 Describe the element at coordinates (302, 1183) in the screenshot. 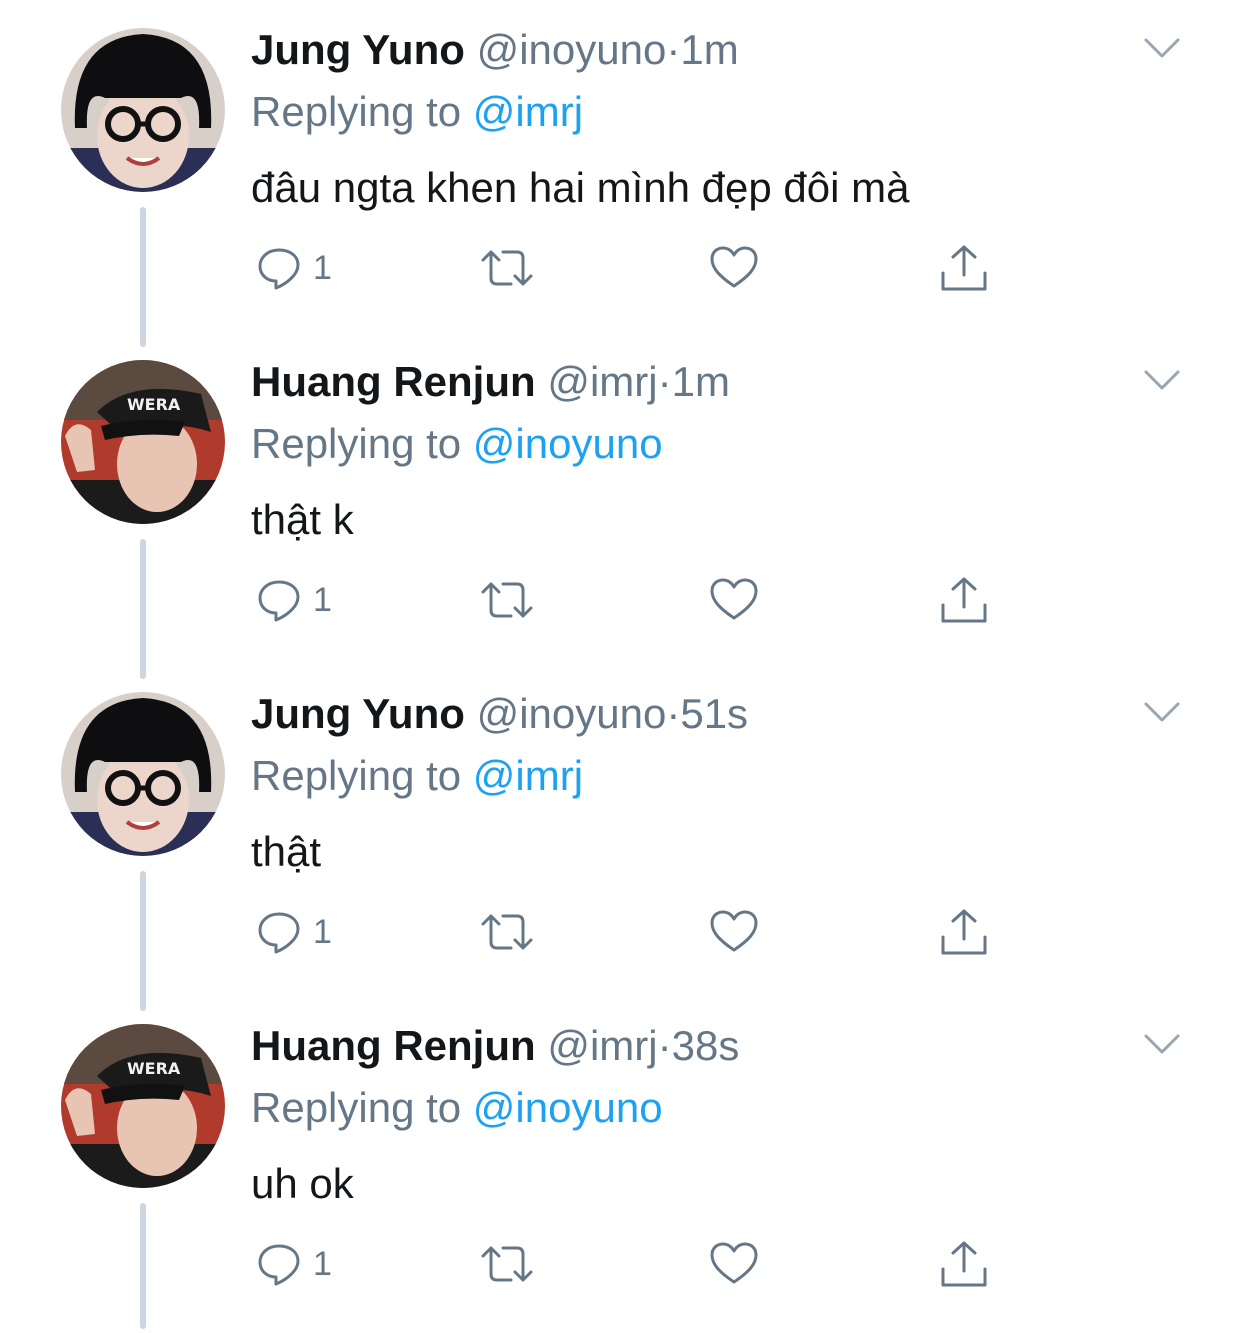

I see `tweet-text: uh ok` at that location.